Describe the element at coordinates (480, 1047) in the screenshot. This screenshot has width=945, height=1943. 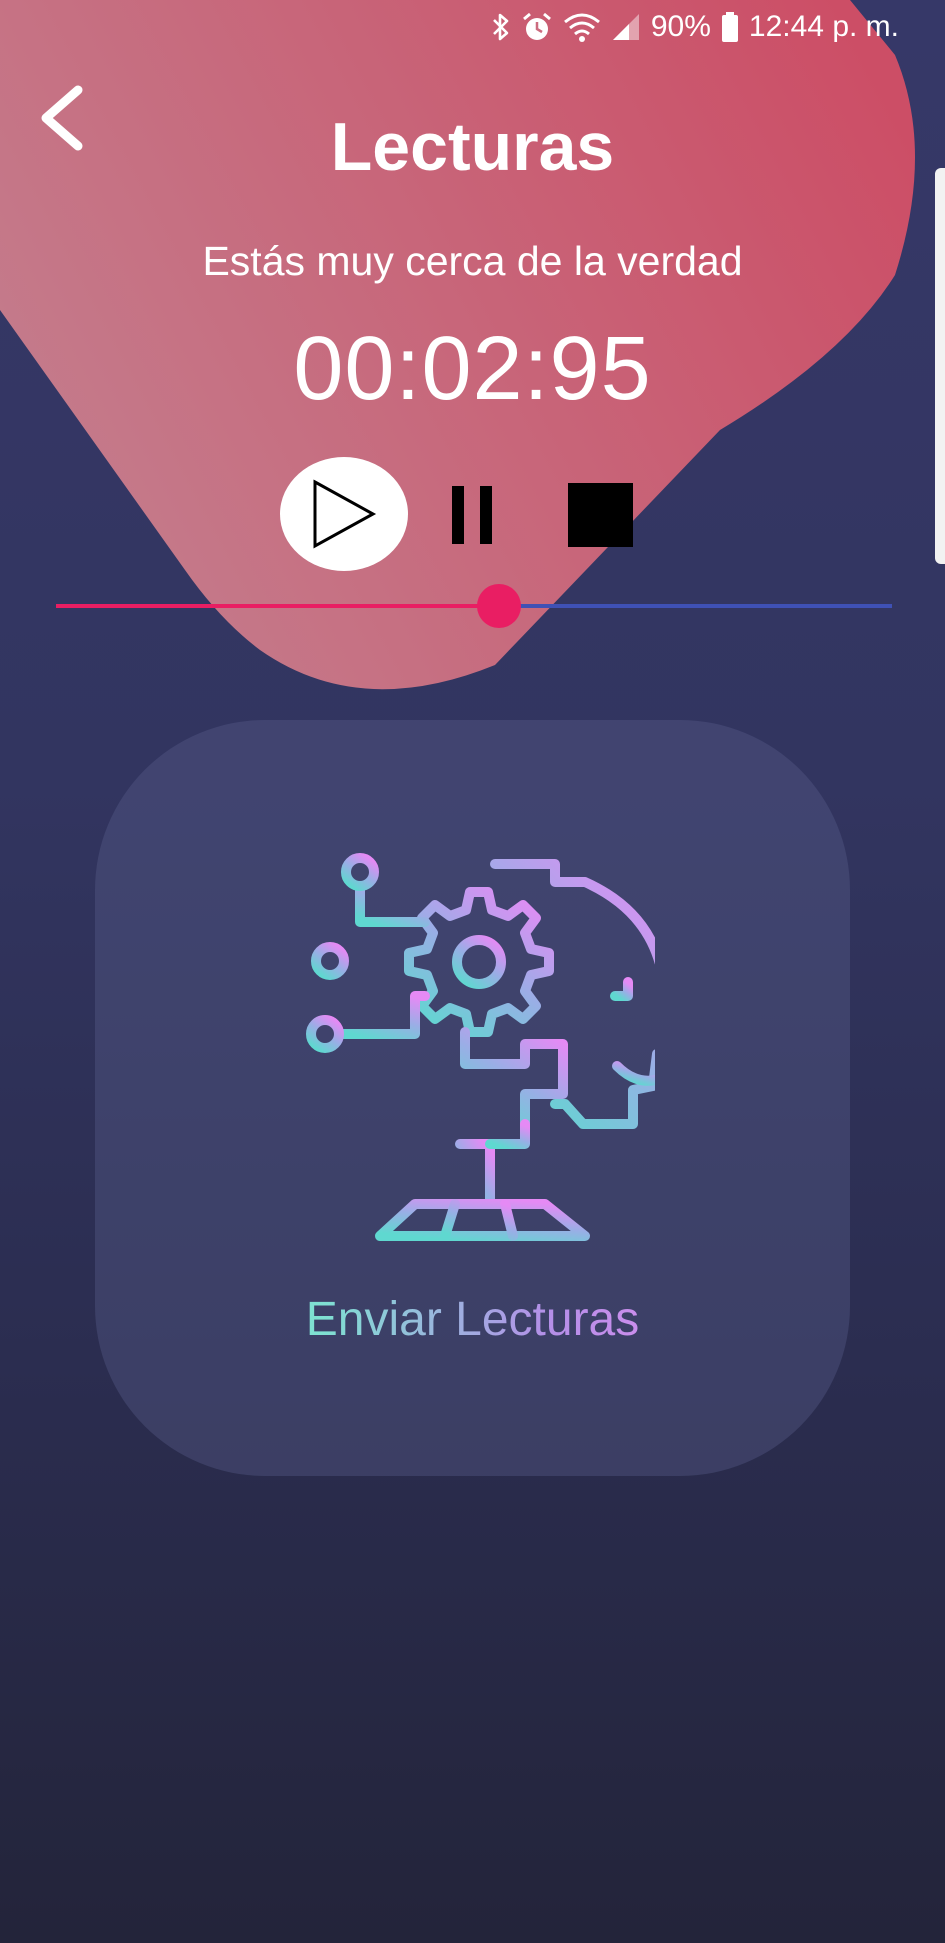
I see `ai-head-gear-icon` at that location.